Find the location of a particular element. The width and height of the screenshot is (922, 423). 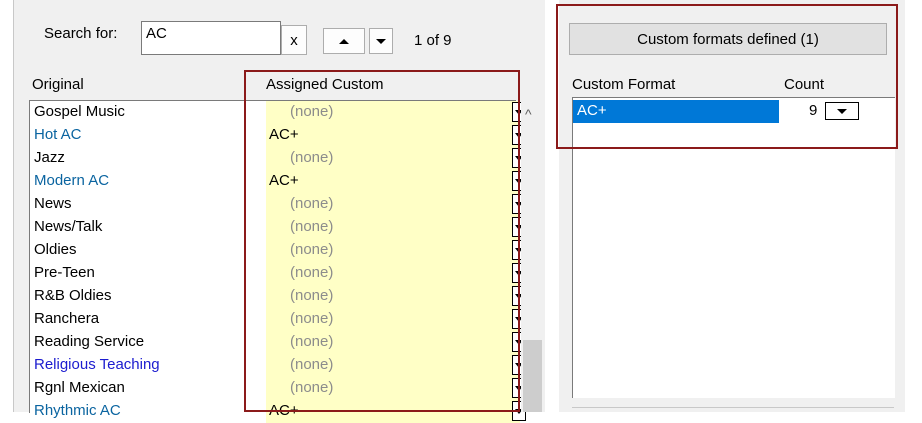

divider is located at coordinates (733, 407).